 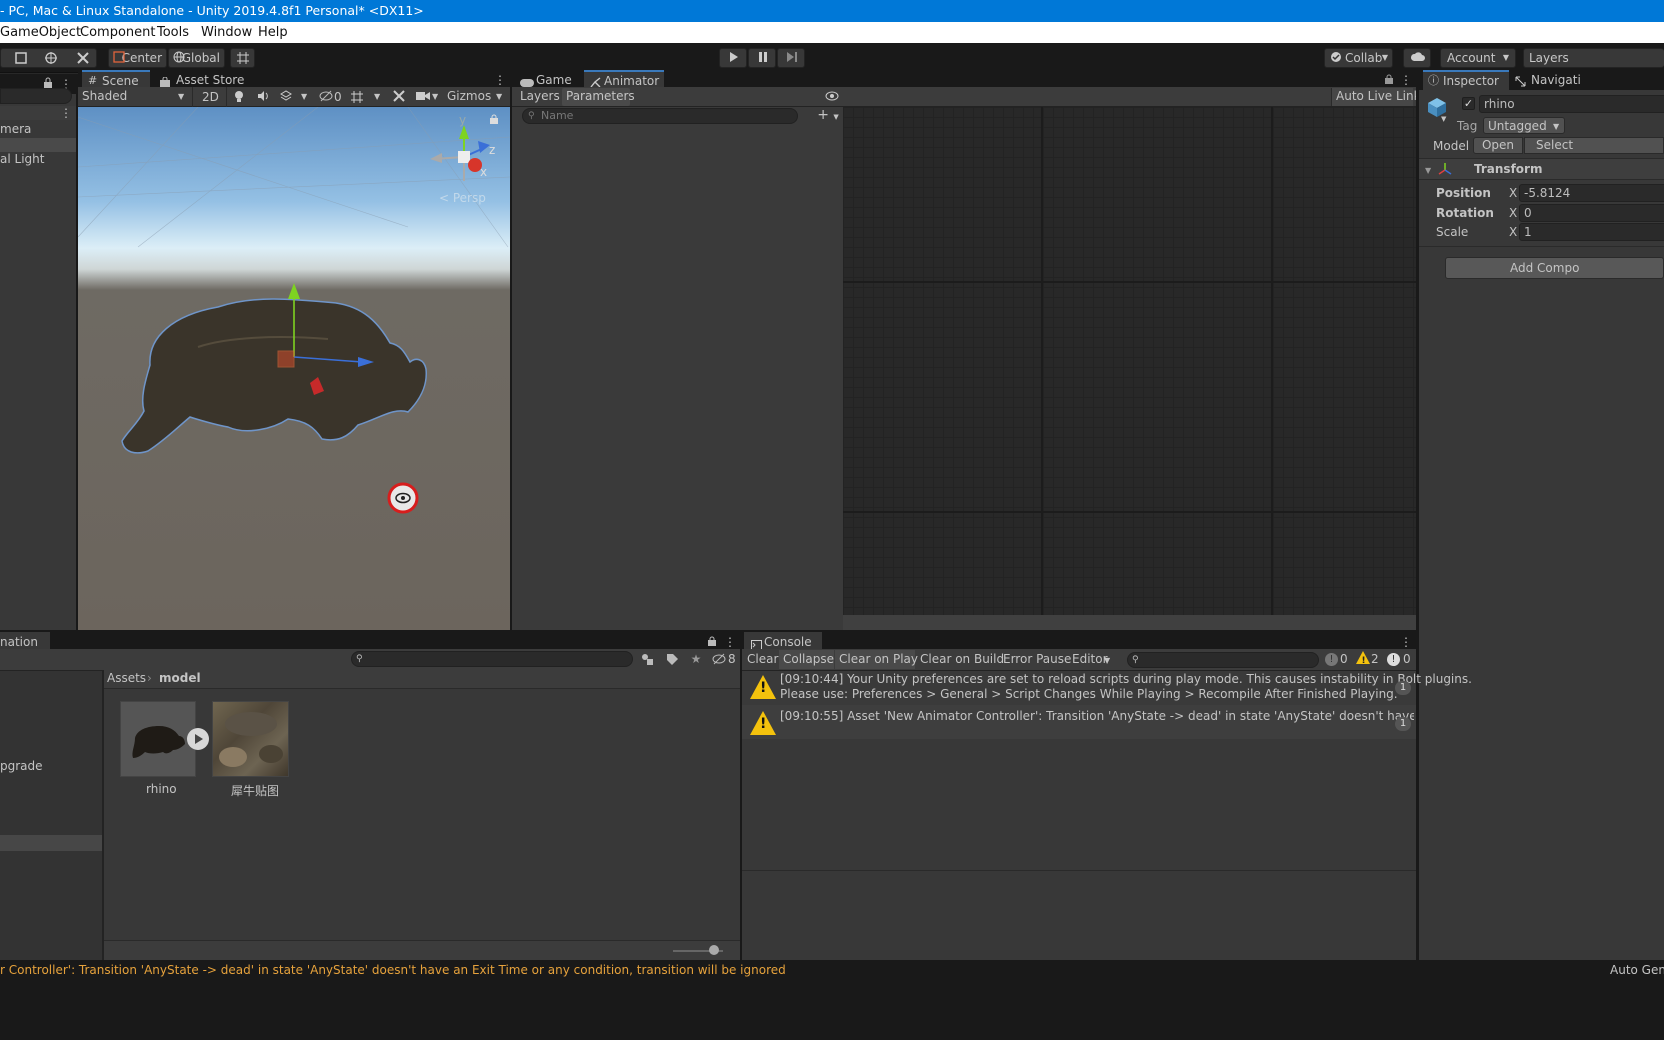 I want to click on model-open-button: Open, so click(x=1498, y=145).